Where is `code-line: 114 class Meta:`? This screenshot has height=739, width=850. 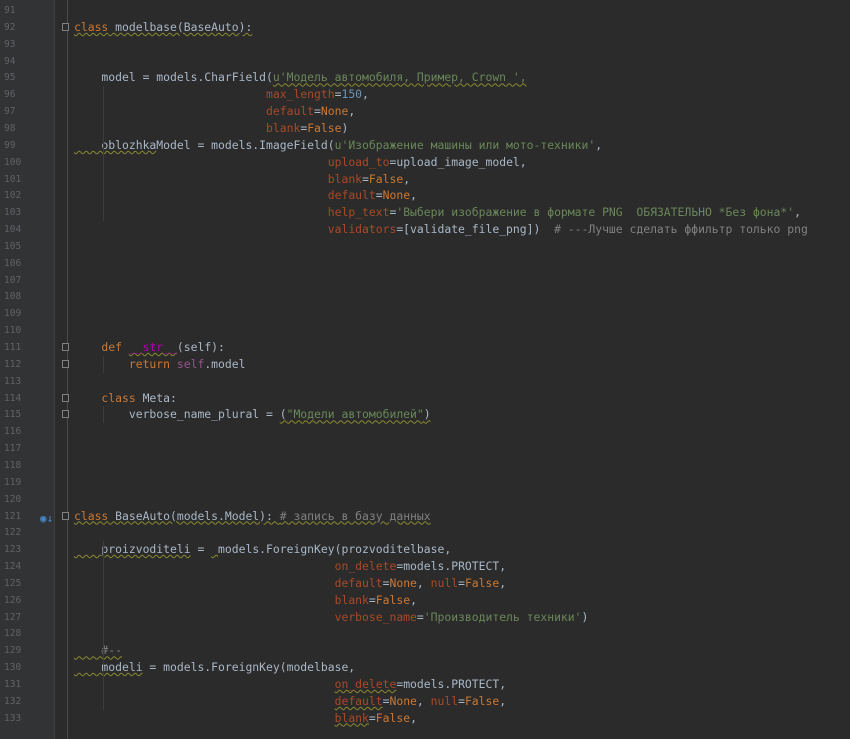
code-line: 114 class Meta: is located at coordinates (425, 398).